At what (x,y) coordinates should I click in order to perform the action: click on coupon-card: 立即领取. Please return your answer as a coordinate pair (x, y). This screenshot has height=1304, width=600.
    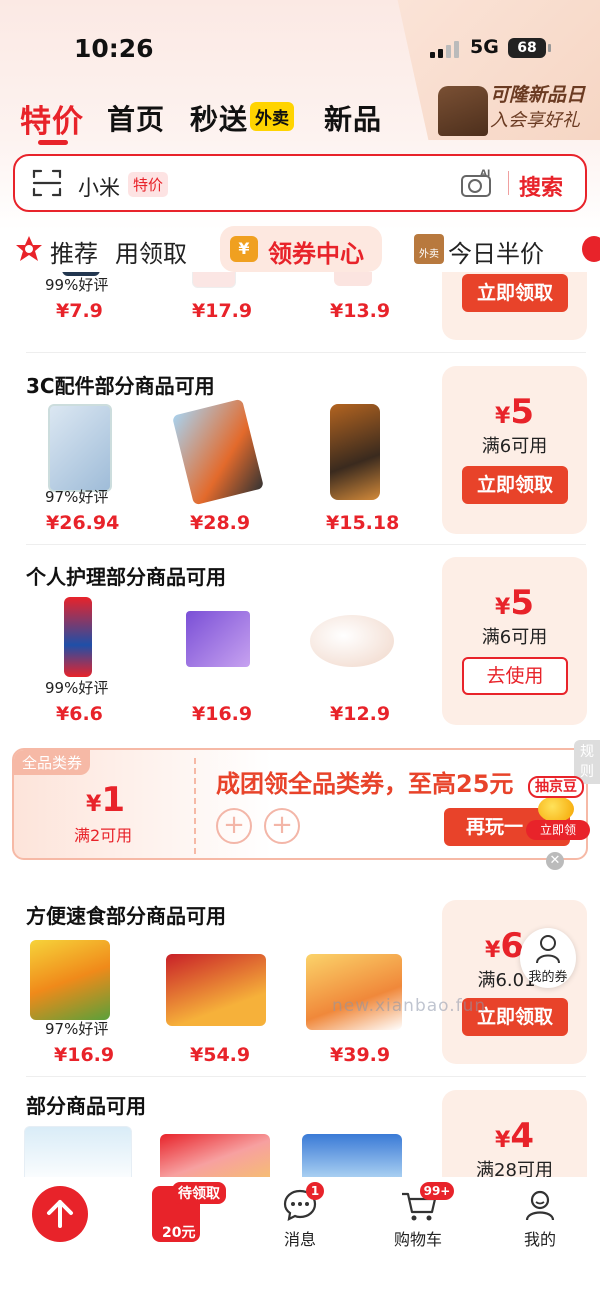
    Looking at the image, I should click on (514, 306).